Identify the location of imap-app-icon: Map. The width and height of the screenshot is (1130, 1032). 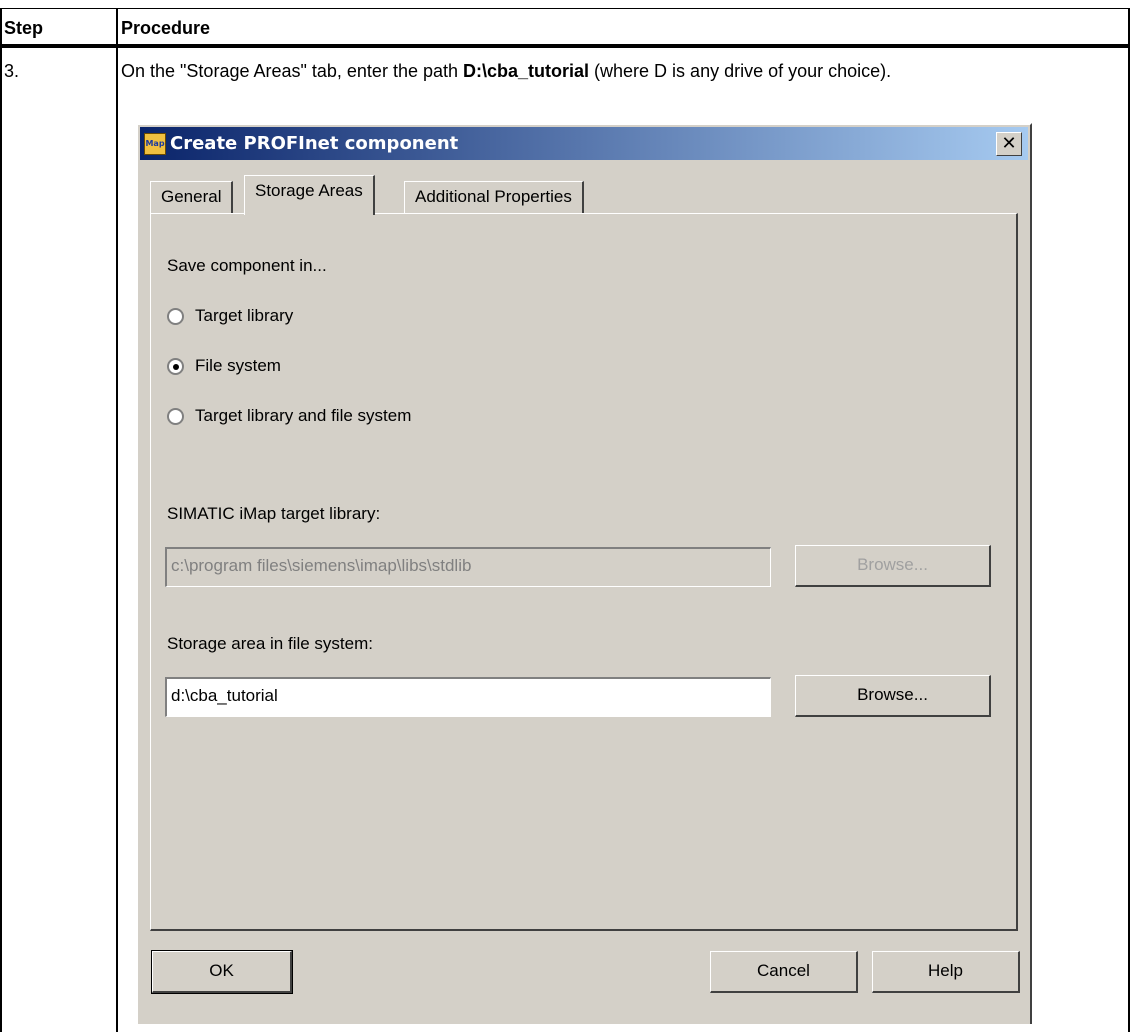
(155, 144).